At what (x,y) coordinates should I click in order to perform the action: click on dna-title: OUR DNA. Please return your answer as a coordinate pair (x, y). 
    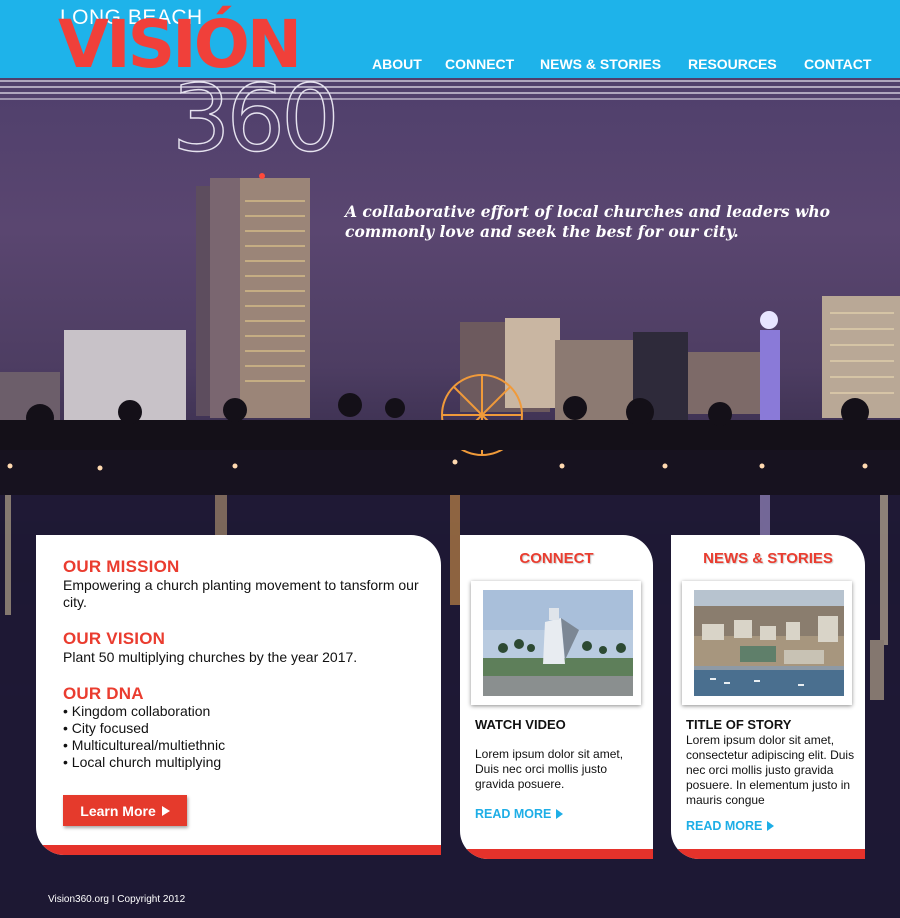
    Looking at the image, I should click on (103, 693).